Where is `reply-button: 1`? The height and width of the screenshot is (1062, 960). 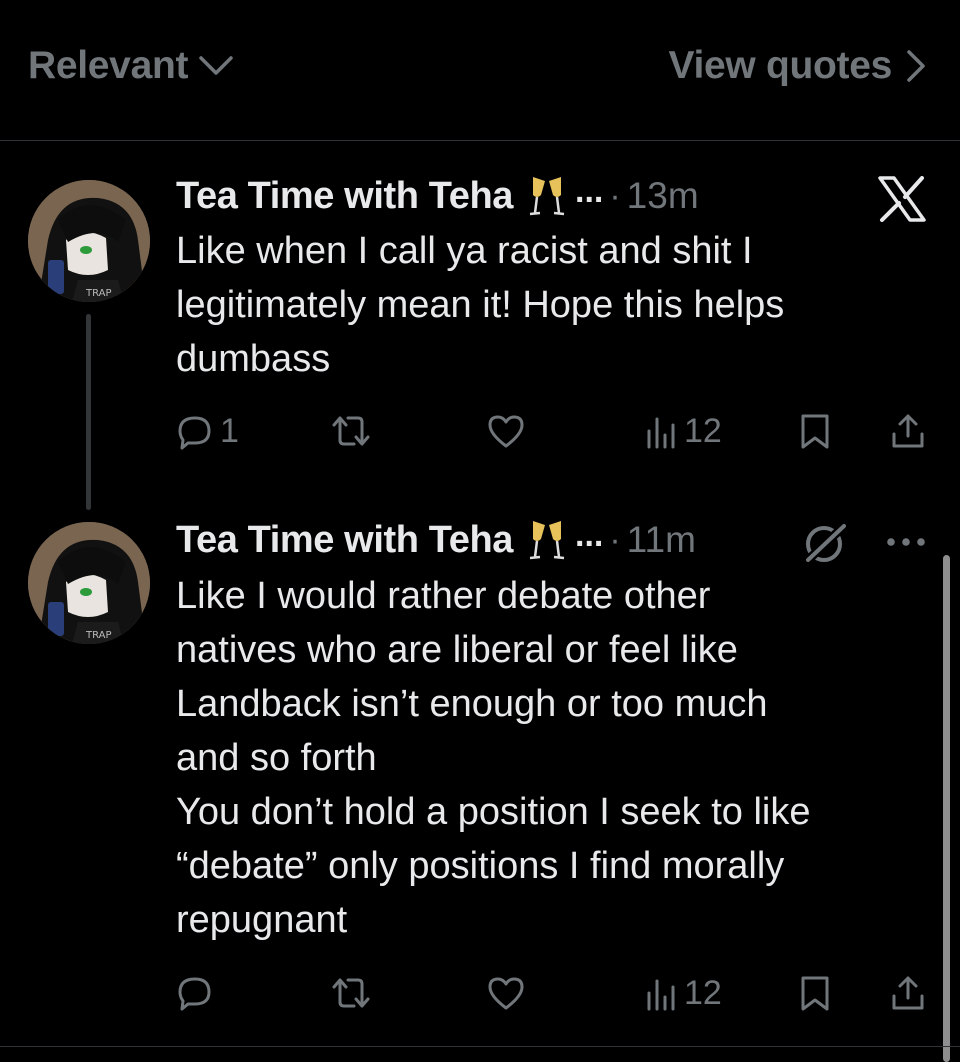
reply-button: 1 is located at coordinates (207, 431).